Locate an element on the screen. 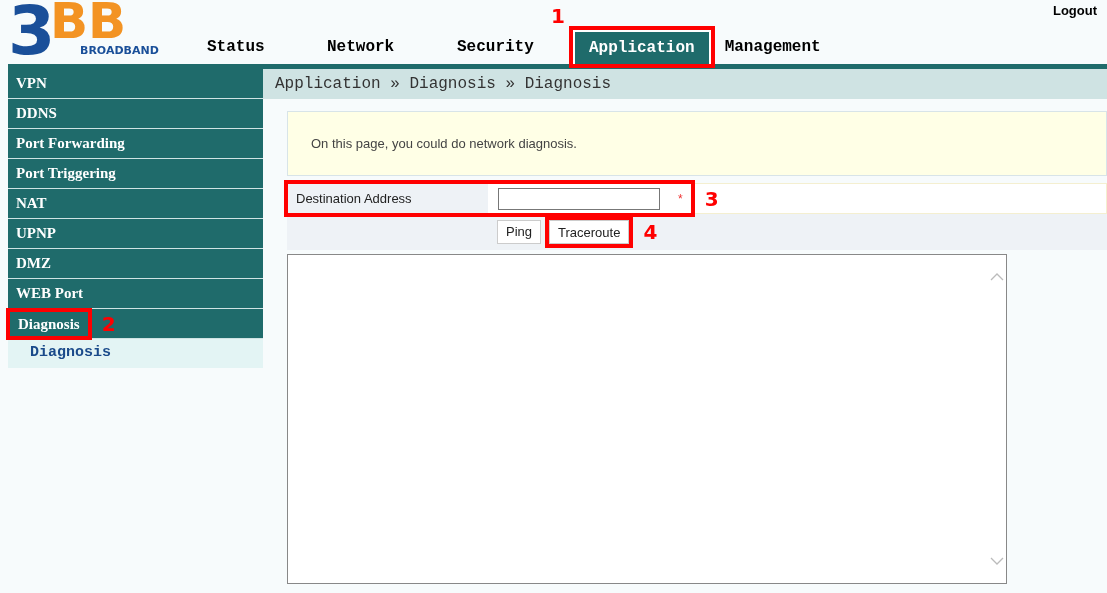 This screenshot has width=1107, height=593. required-mark: * is located at coordinates (680, 199).